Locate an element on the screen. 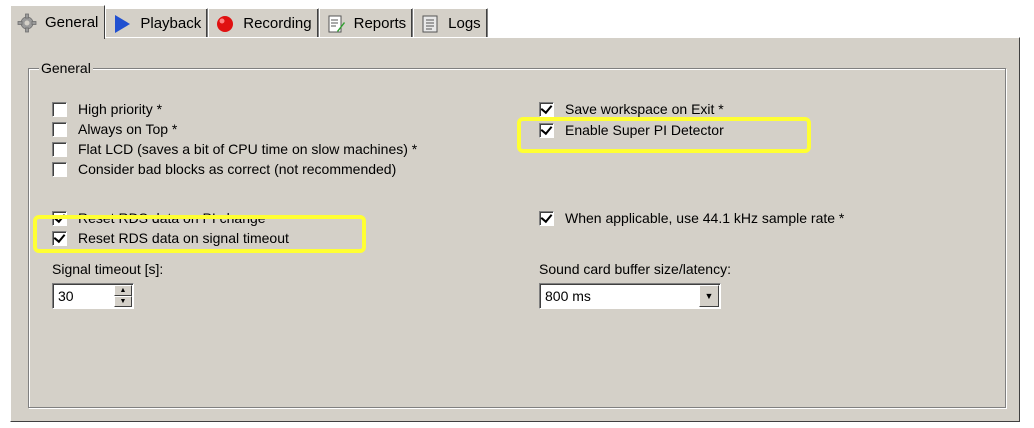 The height and width of the screenshot is (428, 1034). tab-logs: Logs is located at coordinates (450, 23).